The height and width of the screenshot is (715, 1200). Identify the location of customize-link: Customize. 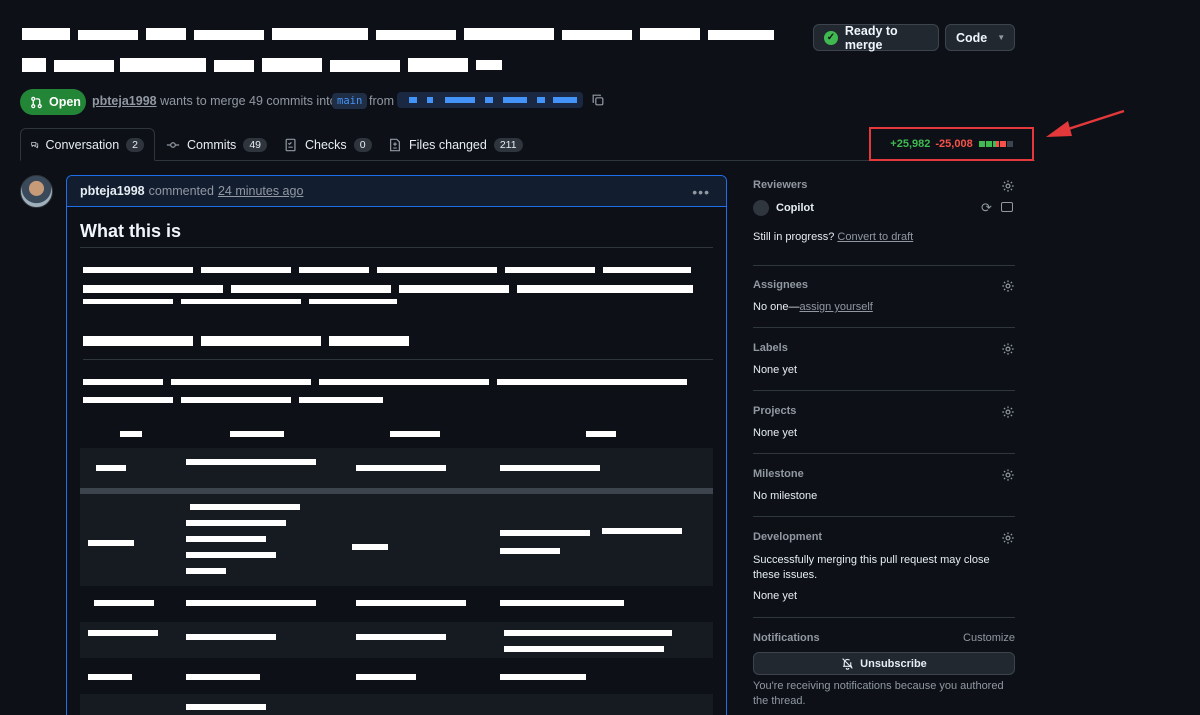
(989, 638).